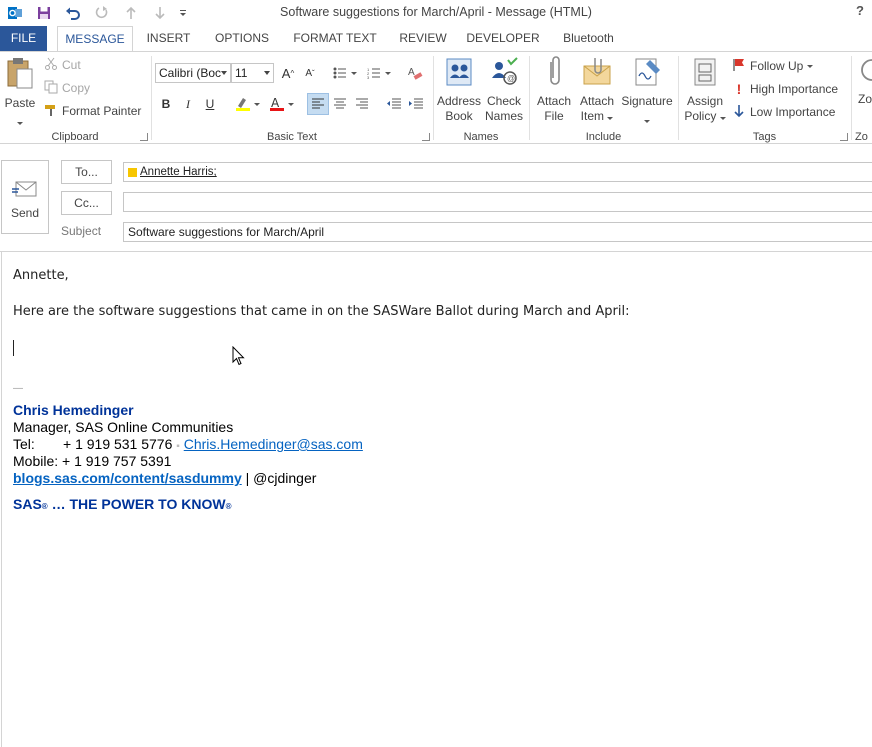 The height and width of the screenshot is (747, 872). I want to click on follow-up-button: Follow Up, so click(772, 66).